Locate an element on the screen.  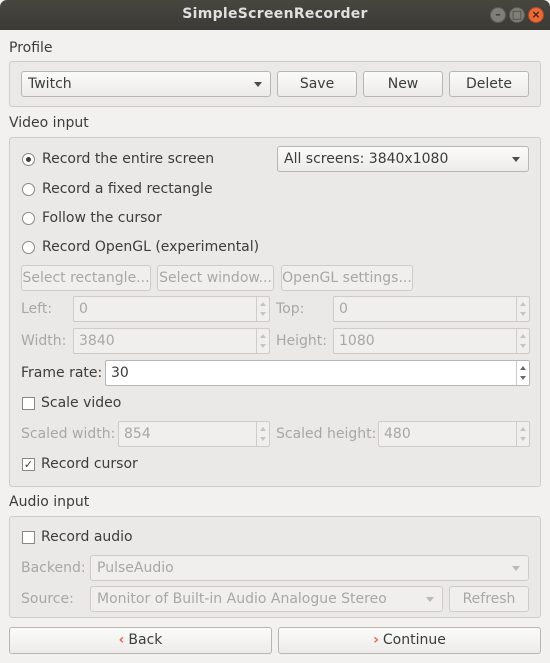
continue-label: Continue is located at coordinates (414, 640).